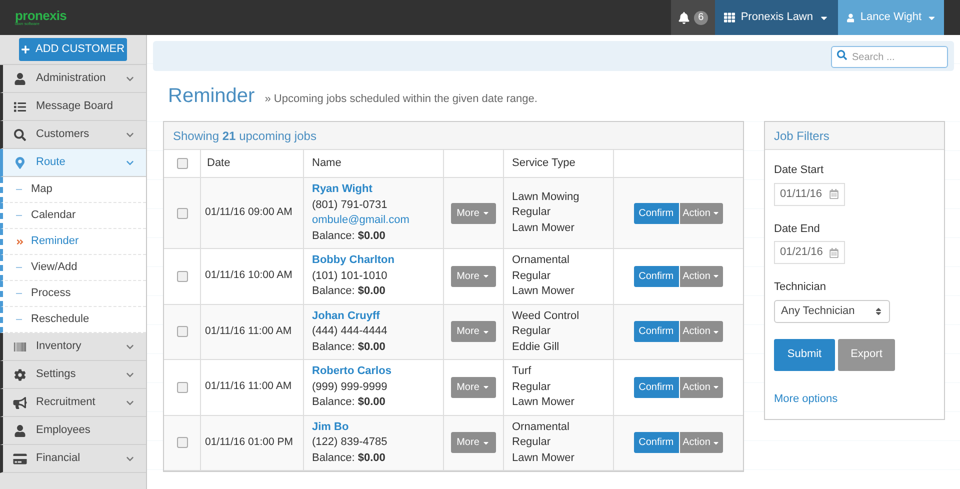  I want to click on field-label: Technician, so click(800, 287).